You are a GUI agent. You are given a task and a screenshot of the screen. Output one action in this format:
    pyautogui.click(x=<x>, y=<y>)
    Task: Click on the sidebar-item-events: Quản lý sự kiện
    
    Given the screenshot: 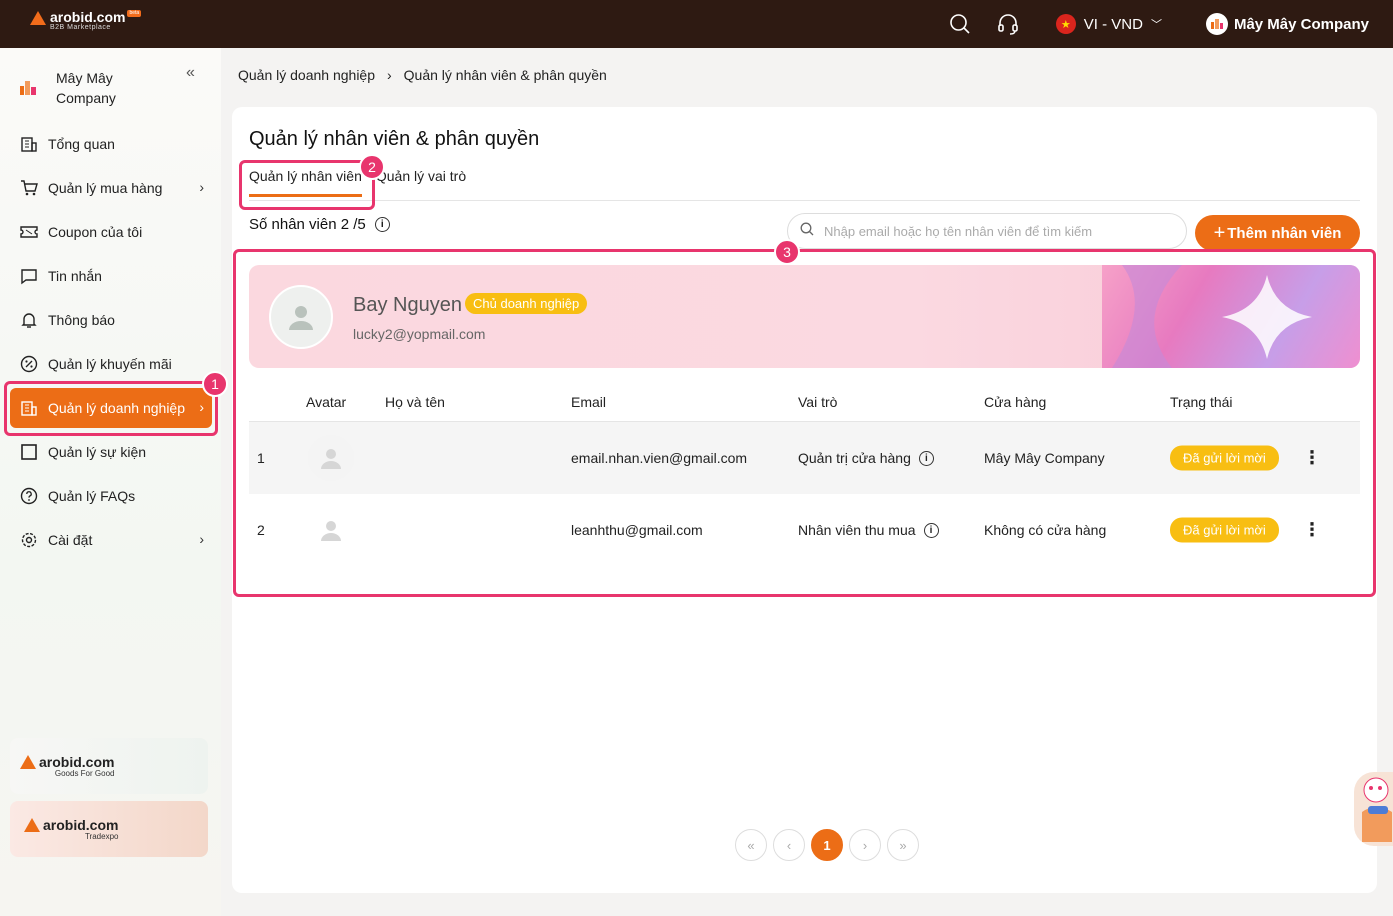 What is the action you would take?
    pyautogui.click(x=111, y=452)
    